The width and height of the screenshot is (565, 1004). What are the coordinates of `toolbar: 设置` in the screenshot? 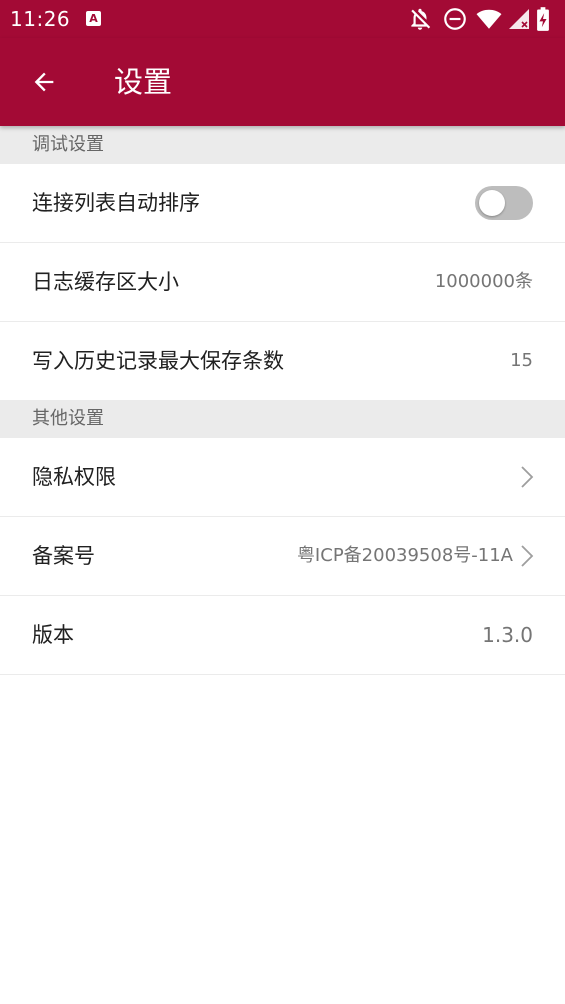 It's located at (282, 82).